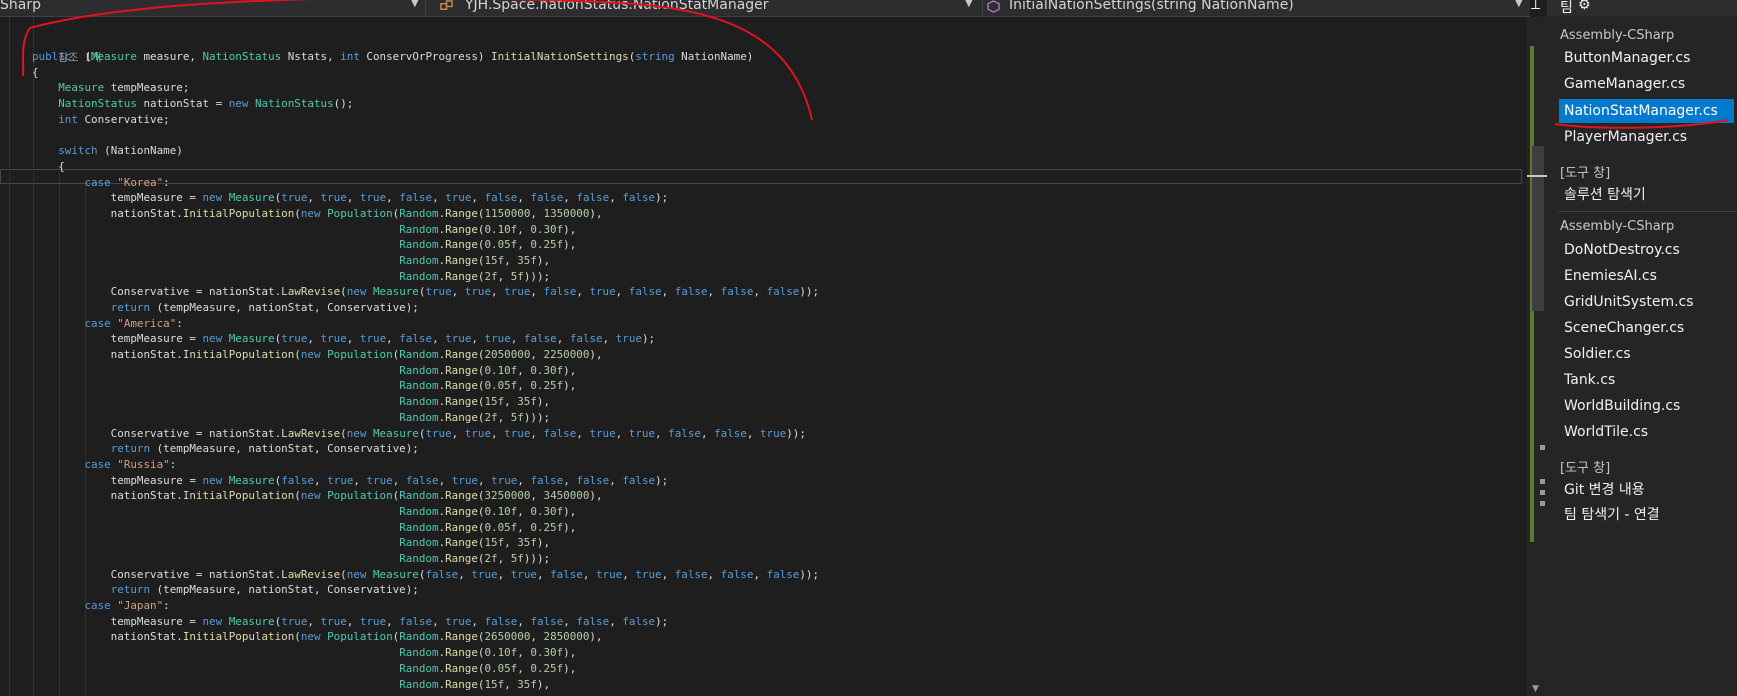 The height and width of the screenshot is (696, 1737). Describe the element at coordinates (1648, 211) in the screenshot. I see `divider` at that location.